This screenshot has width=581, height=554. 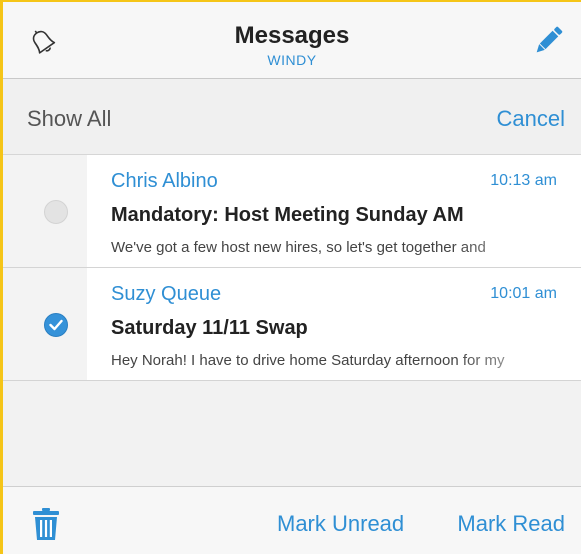 What do you see at coordinates (548, 41) in the screenshot?
I see `pencil-icon` at bounding box center [548, 41].